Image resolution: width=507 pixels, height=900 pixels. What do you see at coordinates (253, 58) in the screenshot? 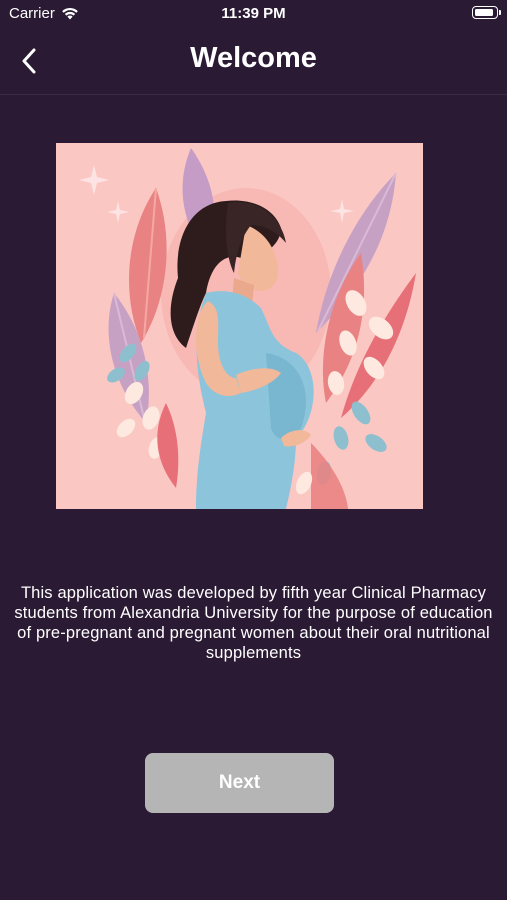
I see `page-title: Welcome` at bounding box center [253, 58].